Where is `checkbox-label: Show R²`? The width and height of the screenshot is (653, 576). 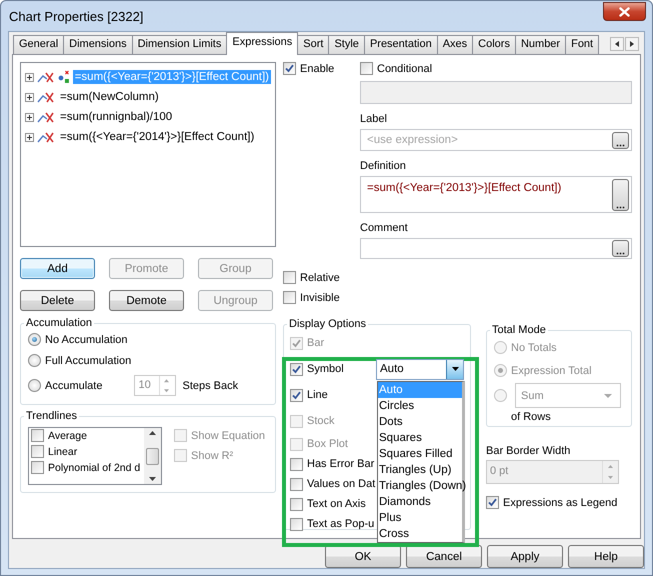
checkbox-label: Show R² is located at coordinates (212, 456).